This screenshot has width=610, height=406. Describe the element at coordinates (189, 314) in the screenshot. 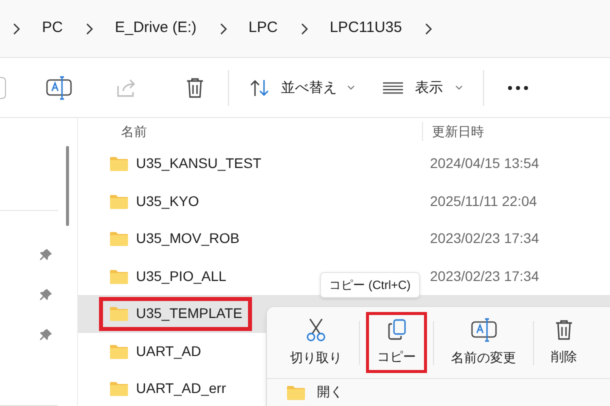

I see `file-name: U35_TEMPLATE` at that location.